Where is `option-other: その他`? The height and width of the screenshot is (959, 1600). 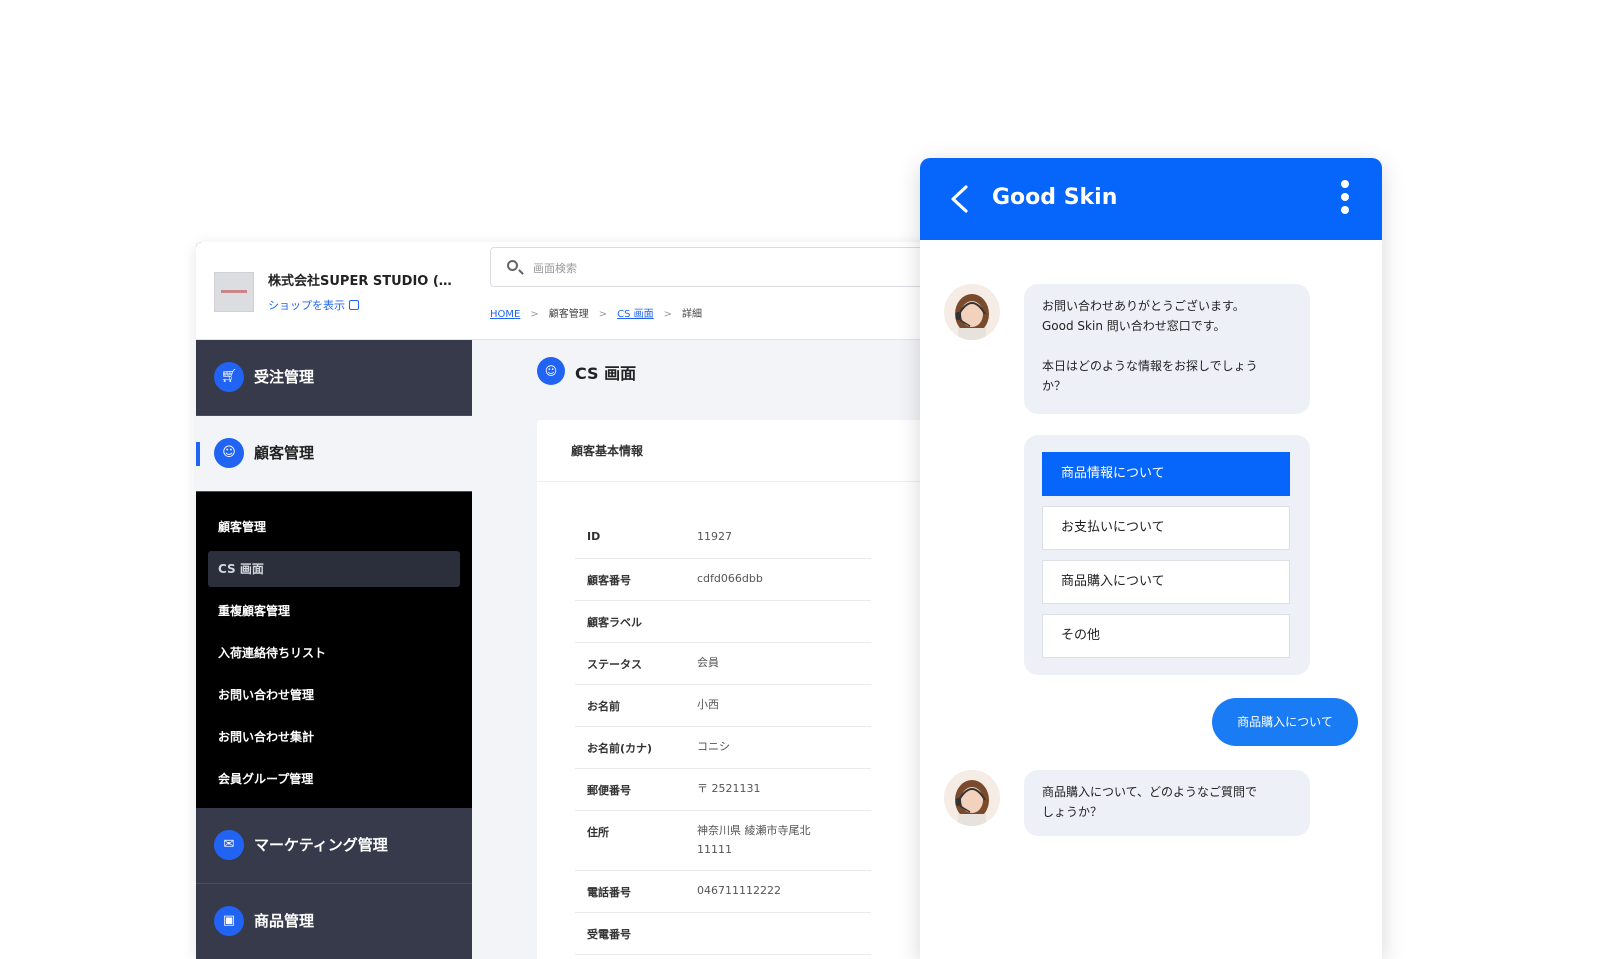
option-other: その他 is located at coordinates (1166, 636).